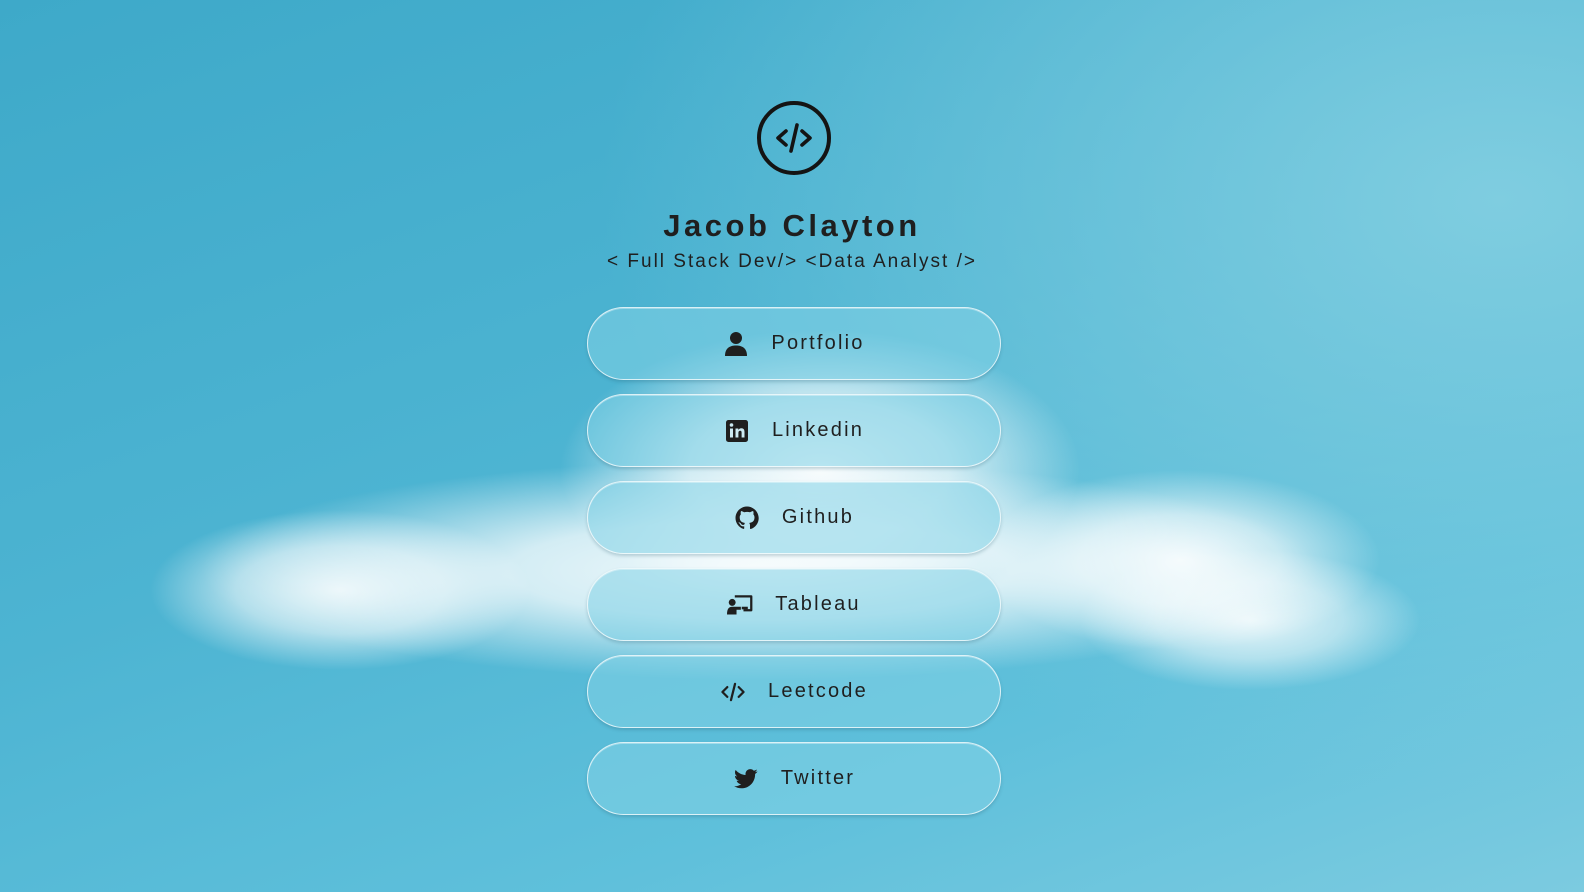 The height and width of the screenshot is (892, 1584). Describe the element at coordinates (737, 431) in the screenshot. I see `linkedin-icon` at that location.